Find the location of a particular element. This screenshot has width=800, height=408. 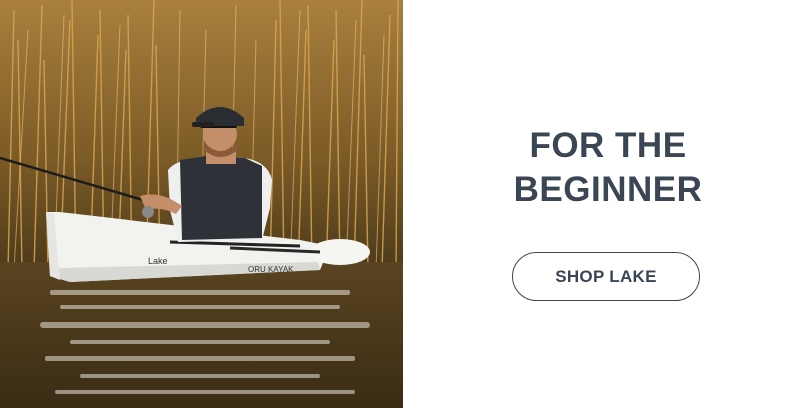

shop-lake-button: SHOP LAKE is located at coordinates (606, 276).